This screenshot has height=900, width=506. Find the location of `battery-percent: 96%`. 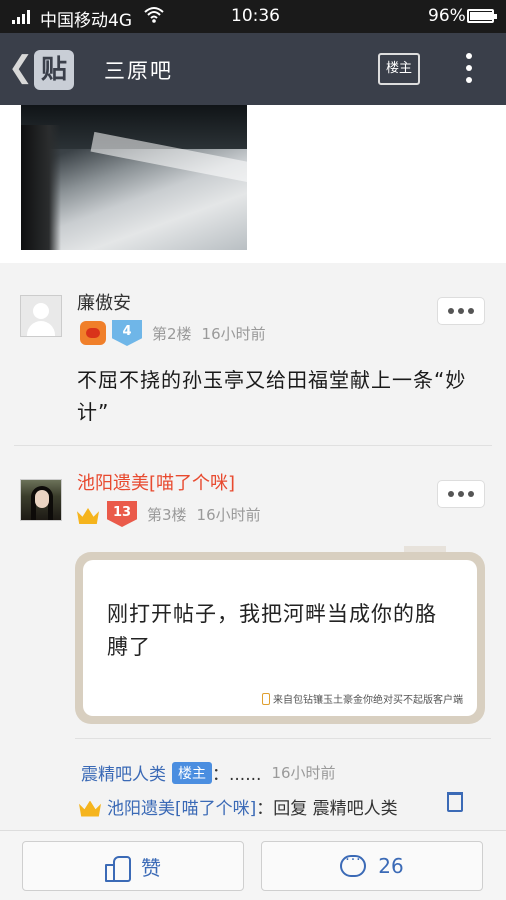

battery-percent: 96% is located at coordinates (447, 16).